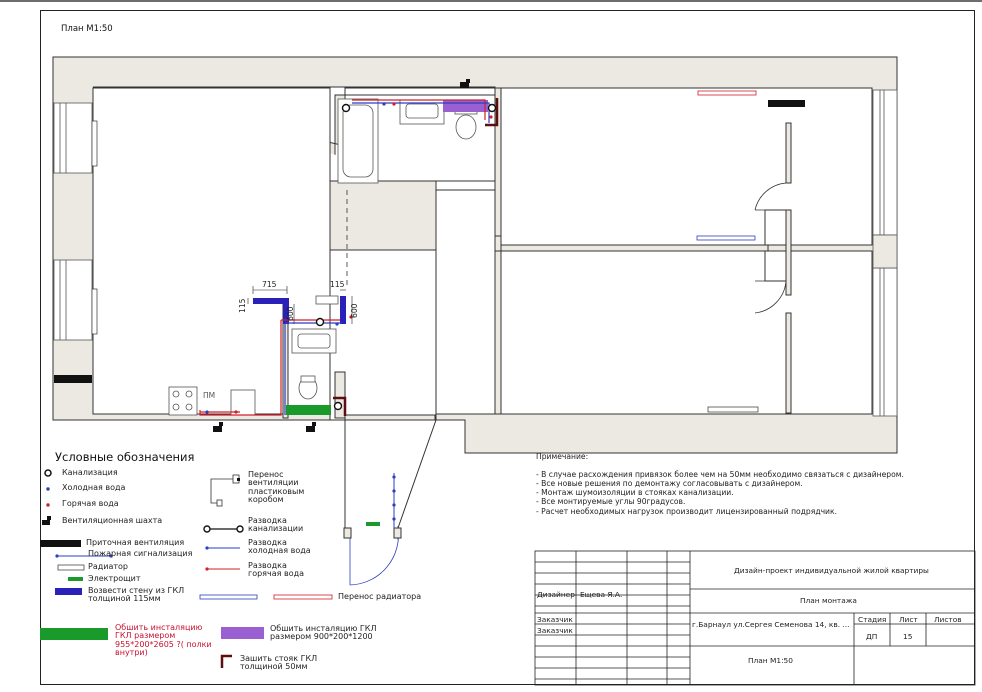  I want to click on legend-panel: Электрощит, so click(114, 578).